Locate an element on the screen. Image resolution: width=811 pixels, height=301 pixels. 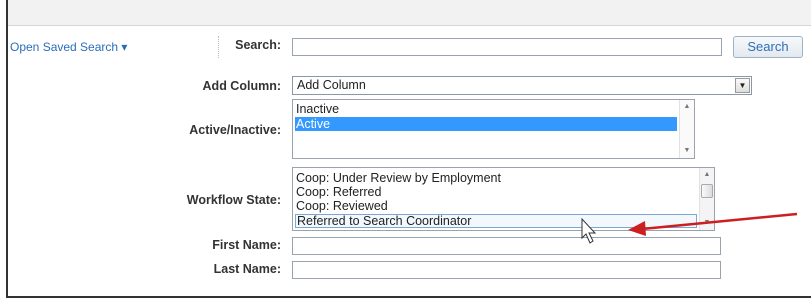
open-saved-search-link: Open Saved Search ▾ is located at coordinates (68, 47).